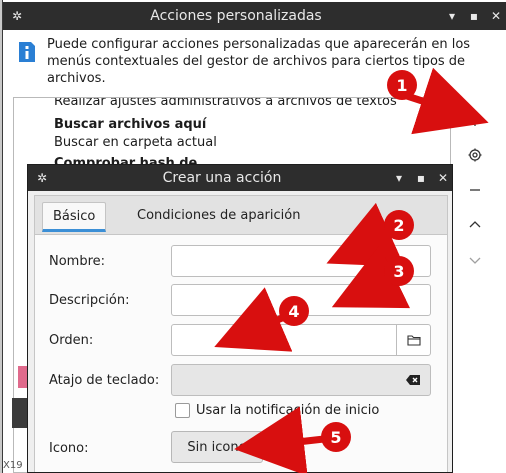 The height and width of the screenshot is (473, 506). Describe the element at coordinates (69, 448) in the screenshot. I see `icon-label: Icono:` at that location.